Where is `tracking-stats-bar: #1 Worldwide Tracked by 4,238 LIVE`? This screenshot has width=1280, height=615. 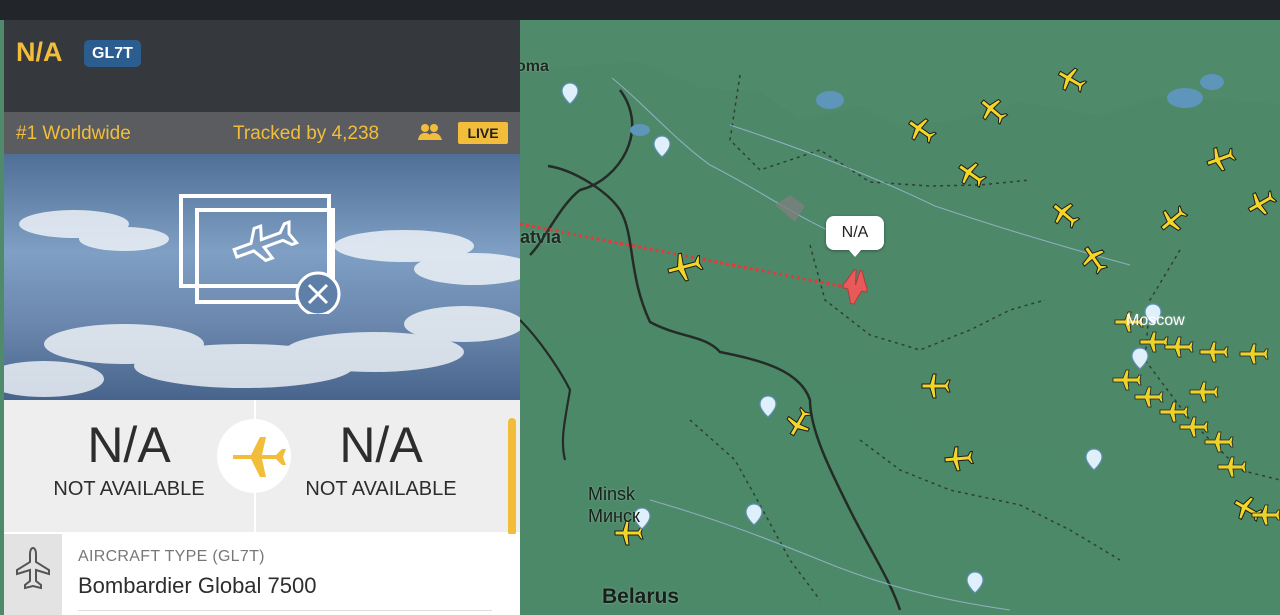
tracking-stats-bar: #1 Worldwide Tracked by 4,238 LIVE is located at coordinates (262, 133).